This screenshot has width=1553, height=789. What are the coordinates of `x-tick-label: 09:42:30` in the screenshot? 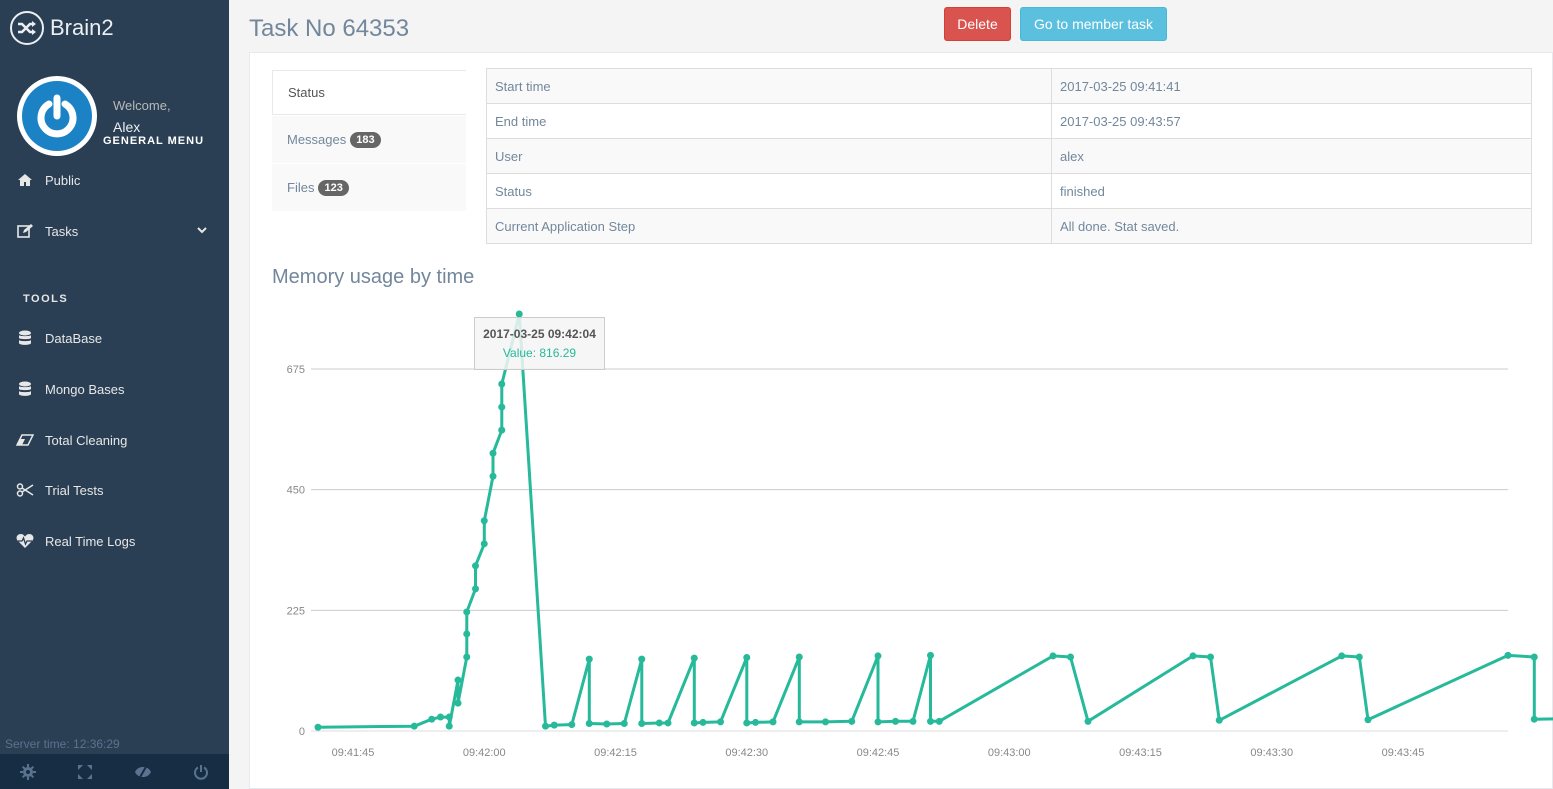 It's located at (746, 753).